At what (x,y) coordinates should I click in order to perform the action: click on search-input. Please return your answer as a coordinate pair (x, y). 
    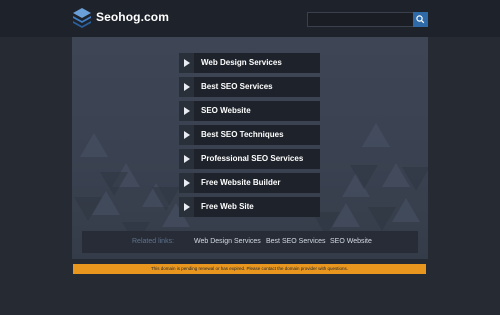
    Looking at the image, I should click on (362, 19).